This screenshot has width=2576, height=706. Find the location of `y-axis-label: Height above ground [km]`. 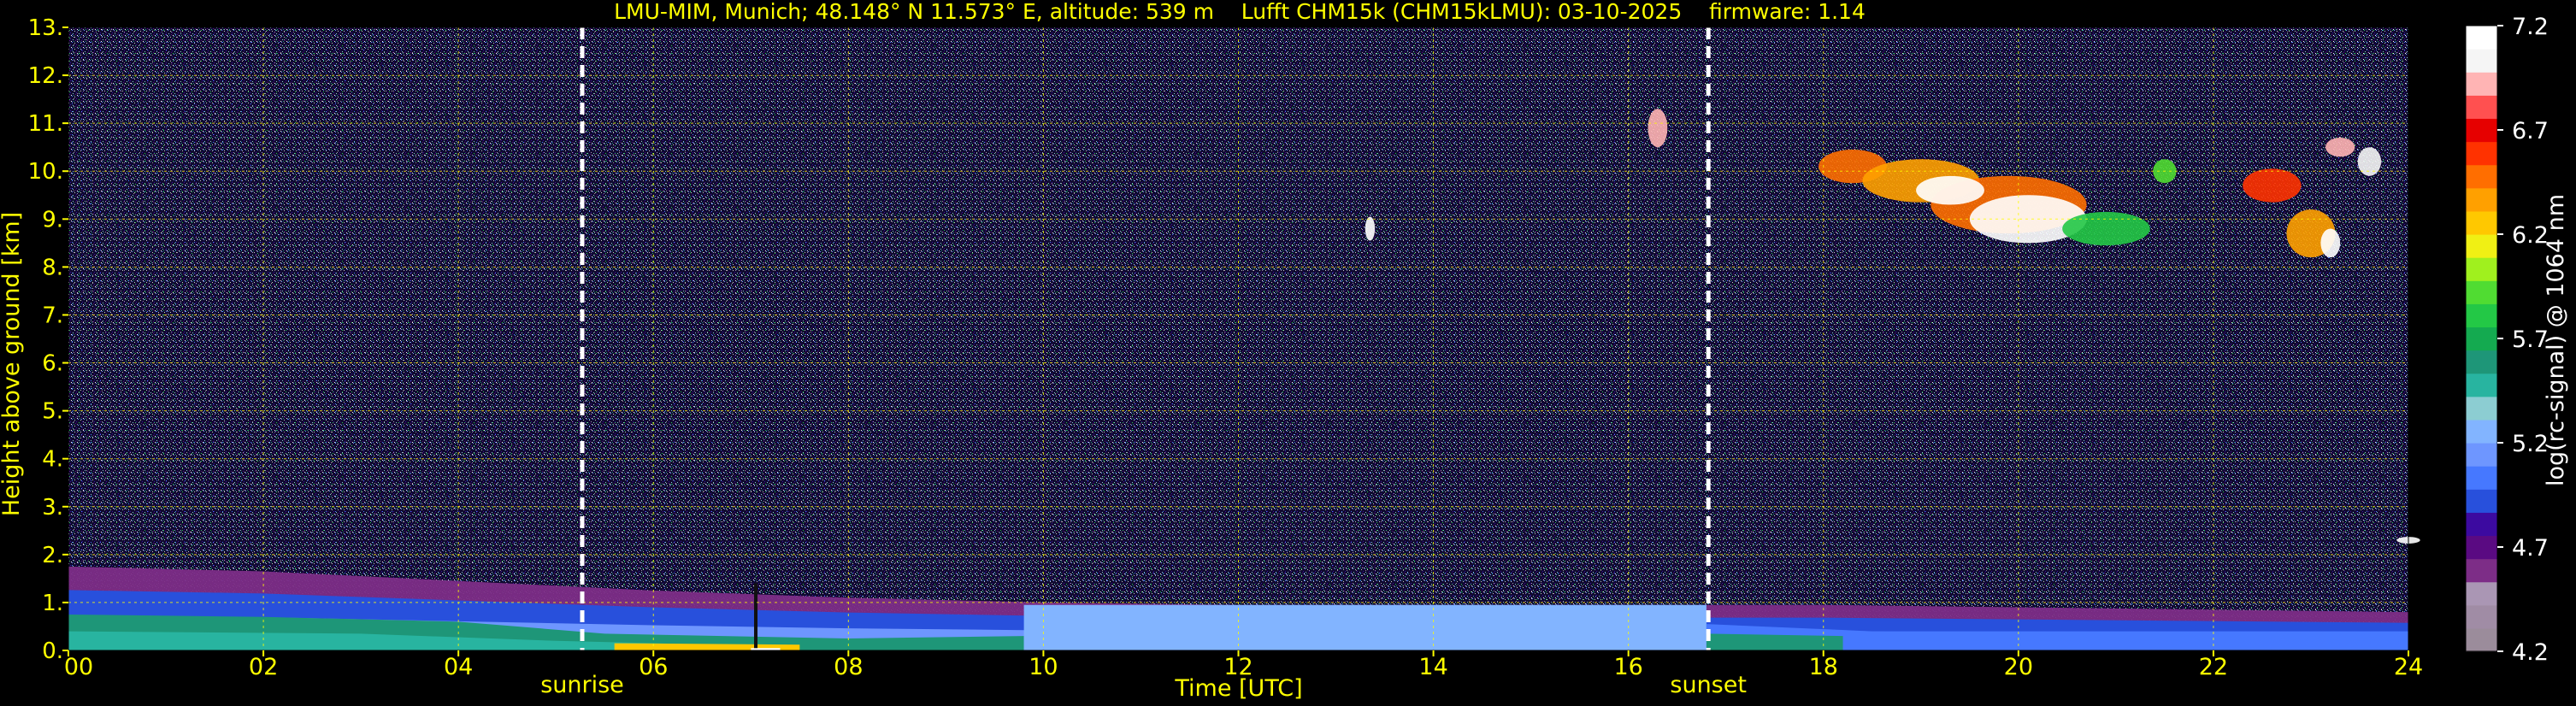

y-axis-label: Height above ground [km] is located at coordinates (12, 364).